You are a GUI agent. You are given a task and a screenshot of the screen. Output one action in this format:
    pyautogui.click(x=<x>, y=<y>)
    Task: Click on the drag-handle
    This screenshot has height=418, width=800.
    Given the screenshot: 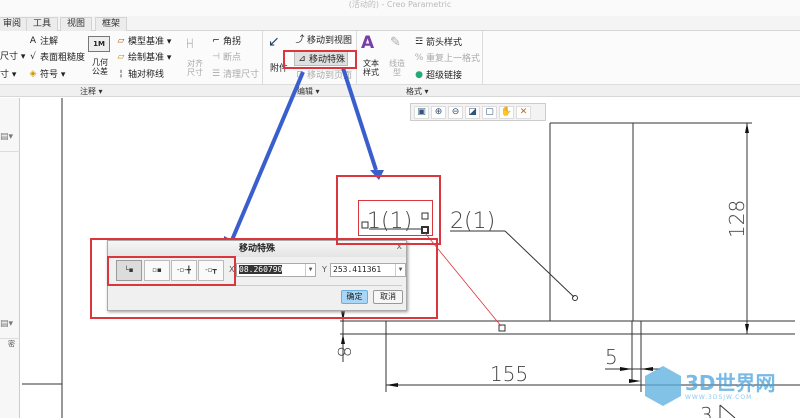 What is the action you would take?
    pyautogui.click(x=502, y=328)
    